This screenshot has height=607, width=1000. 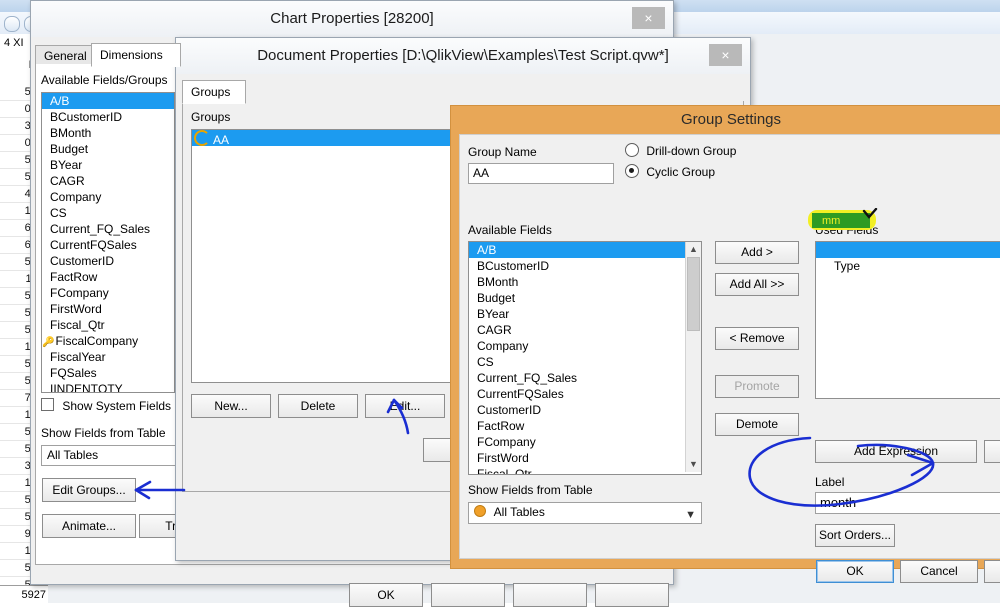 I want to click on listbox-total: 5927, so click(x=24, y=594).